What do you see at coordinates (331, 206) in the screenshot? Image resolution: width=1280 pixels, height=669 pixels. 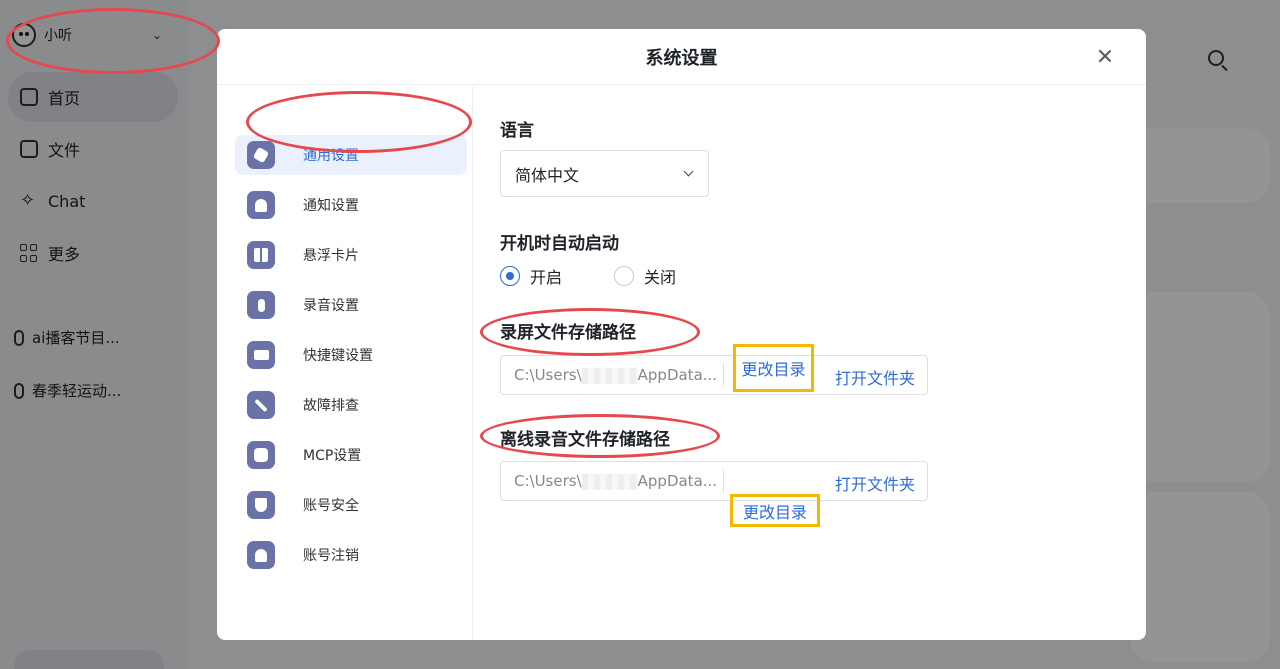 I see `sidebar-item-label: 通知设置` at bounding box center [331, 206].